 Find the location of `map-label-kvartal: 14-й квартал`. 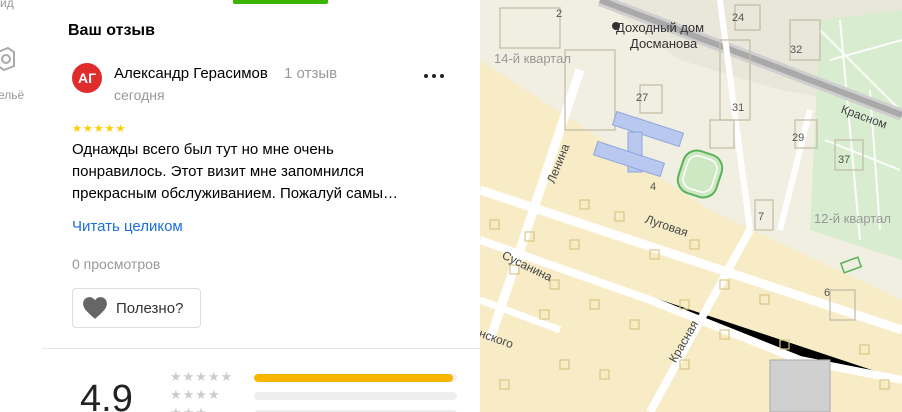

map-label-kvartal: 14-й квартал is located at coordinates (532, 58).